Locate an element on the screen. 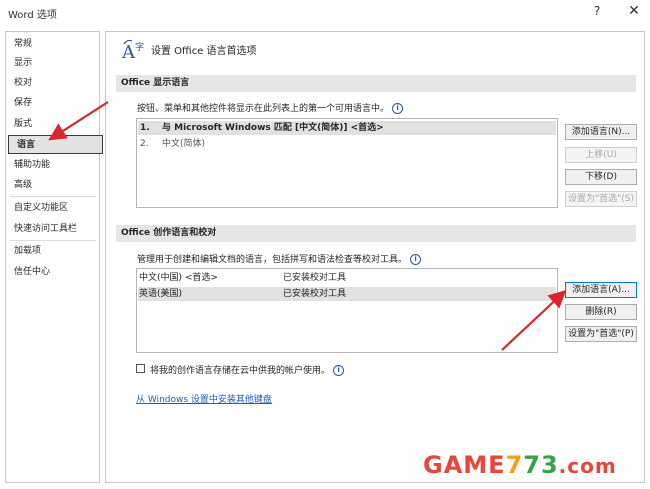  watermark-part: 73 is located at coordinates (541, 465).